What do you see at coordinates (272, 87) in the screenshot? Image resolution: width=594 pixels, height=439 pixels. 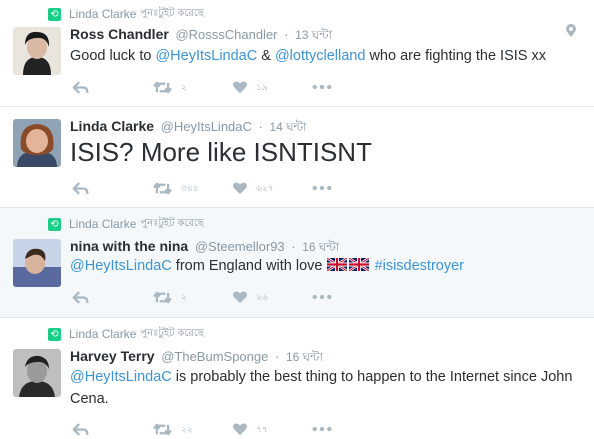 I see `like-button: ১৯` at bounding box center [272, 87].